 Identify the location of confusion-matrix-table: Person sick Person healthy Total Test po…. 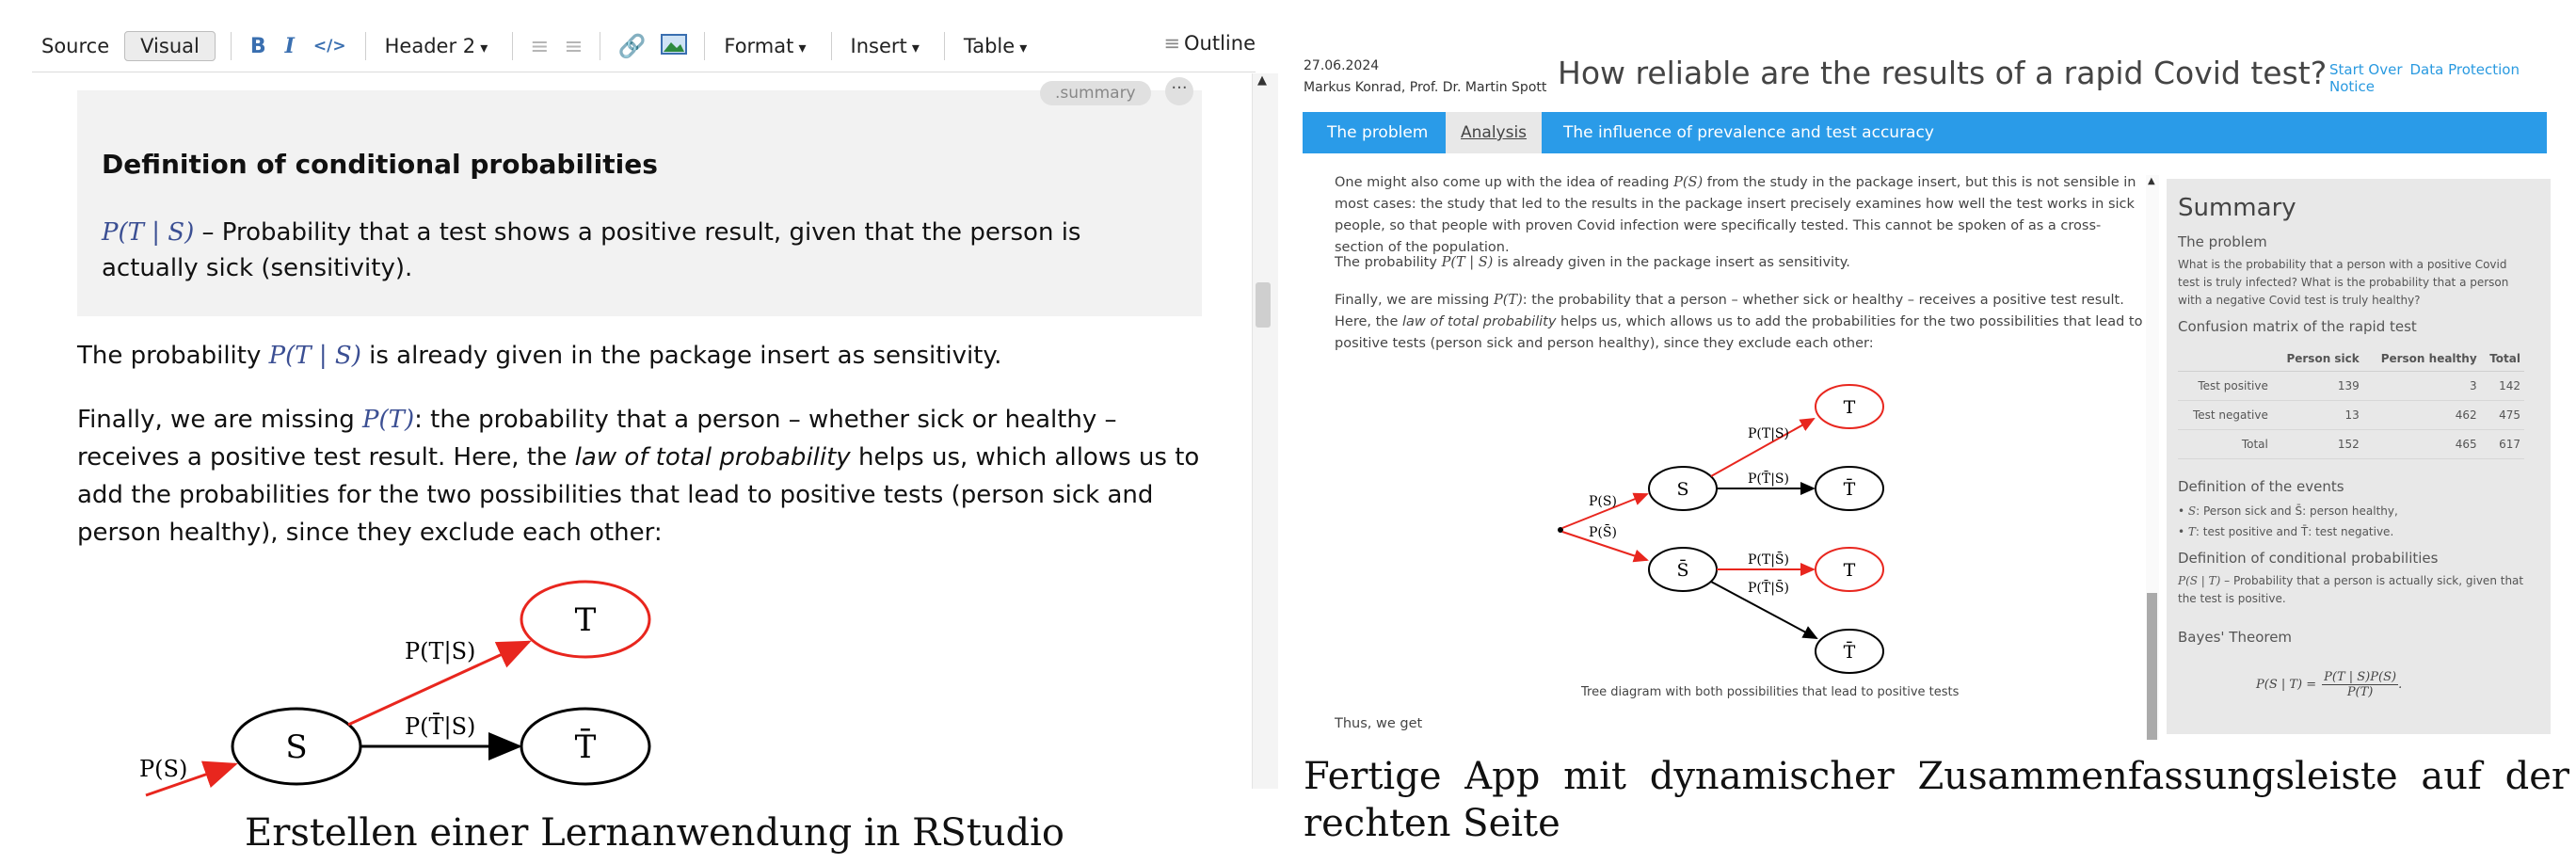
(2351, 402).